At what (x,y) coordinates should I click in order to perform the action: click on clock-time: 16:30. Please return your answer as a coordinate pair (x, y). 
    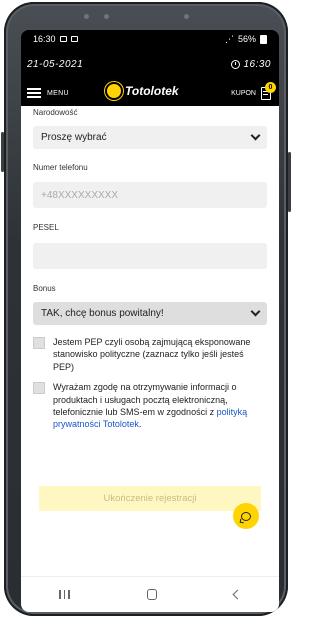
    Looking at the image, I should click on (257, 64).